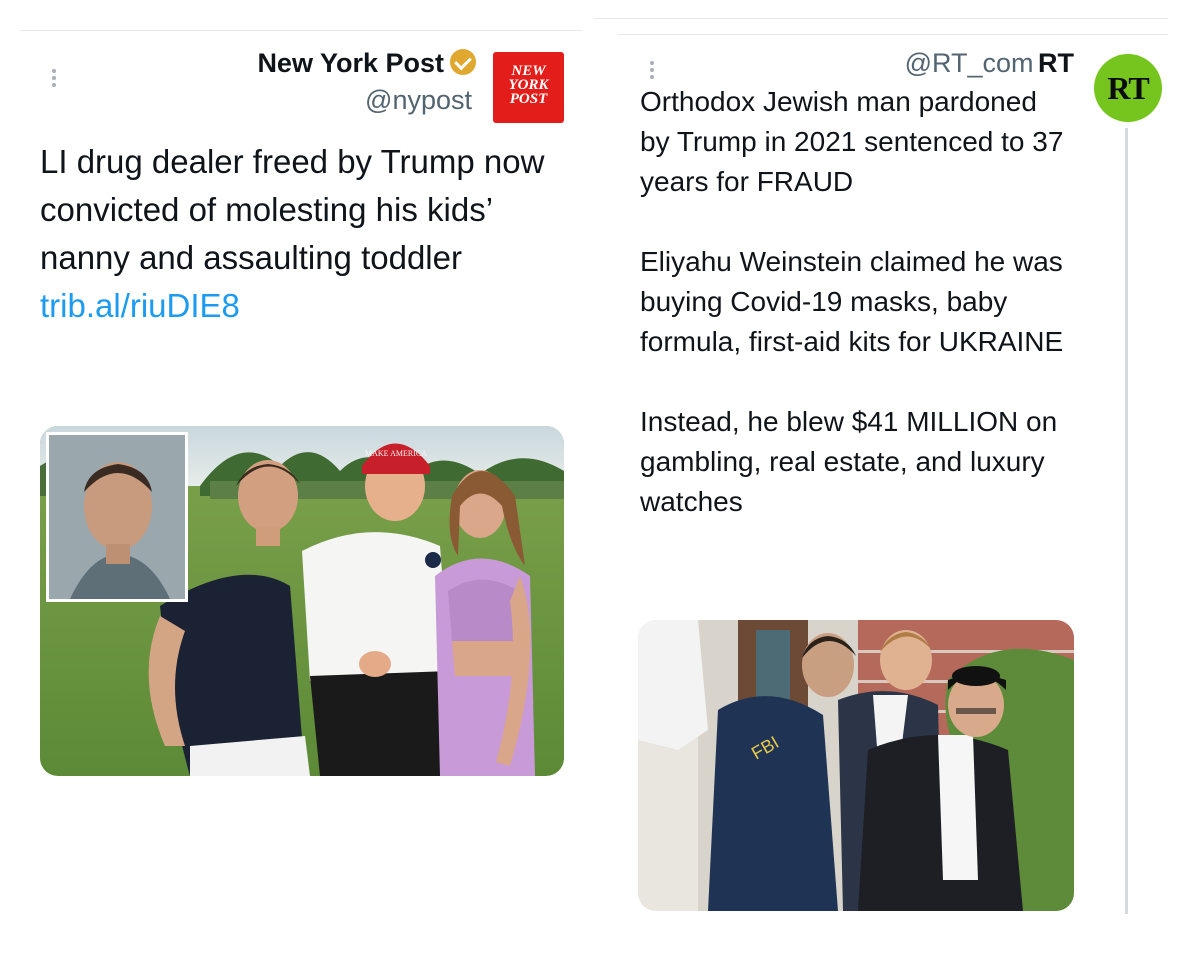 Image resolution: width=1200 pixels, height=962 pixels. What do you see at coordinates (463, 62) in the screenshot?
I see `verified-badge-icon` at bounding box center [463, 62].